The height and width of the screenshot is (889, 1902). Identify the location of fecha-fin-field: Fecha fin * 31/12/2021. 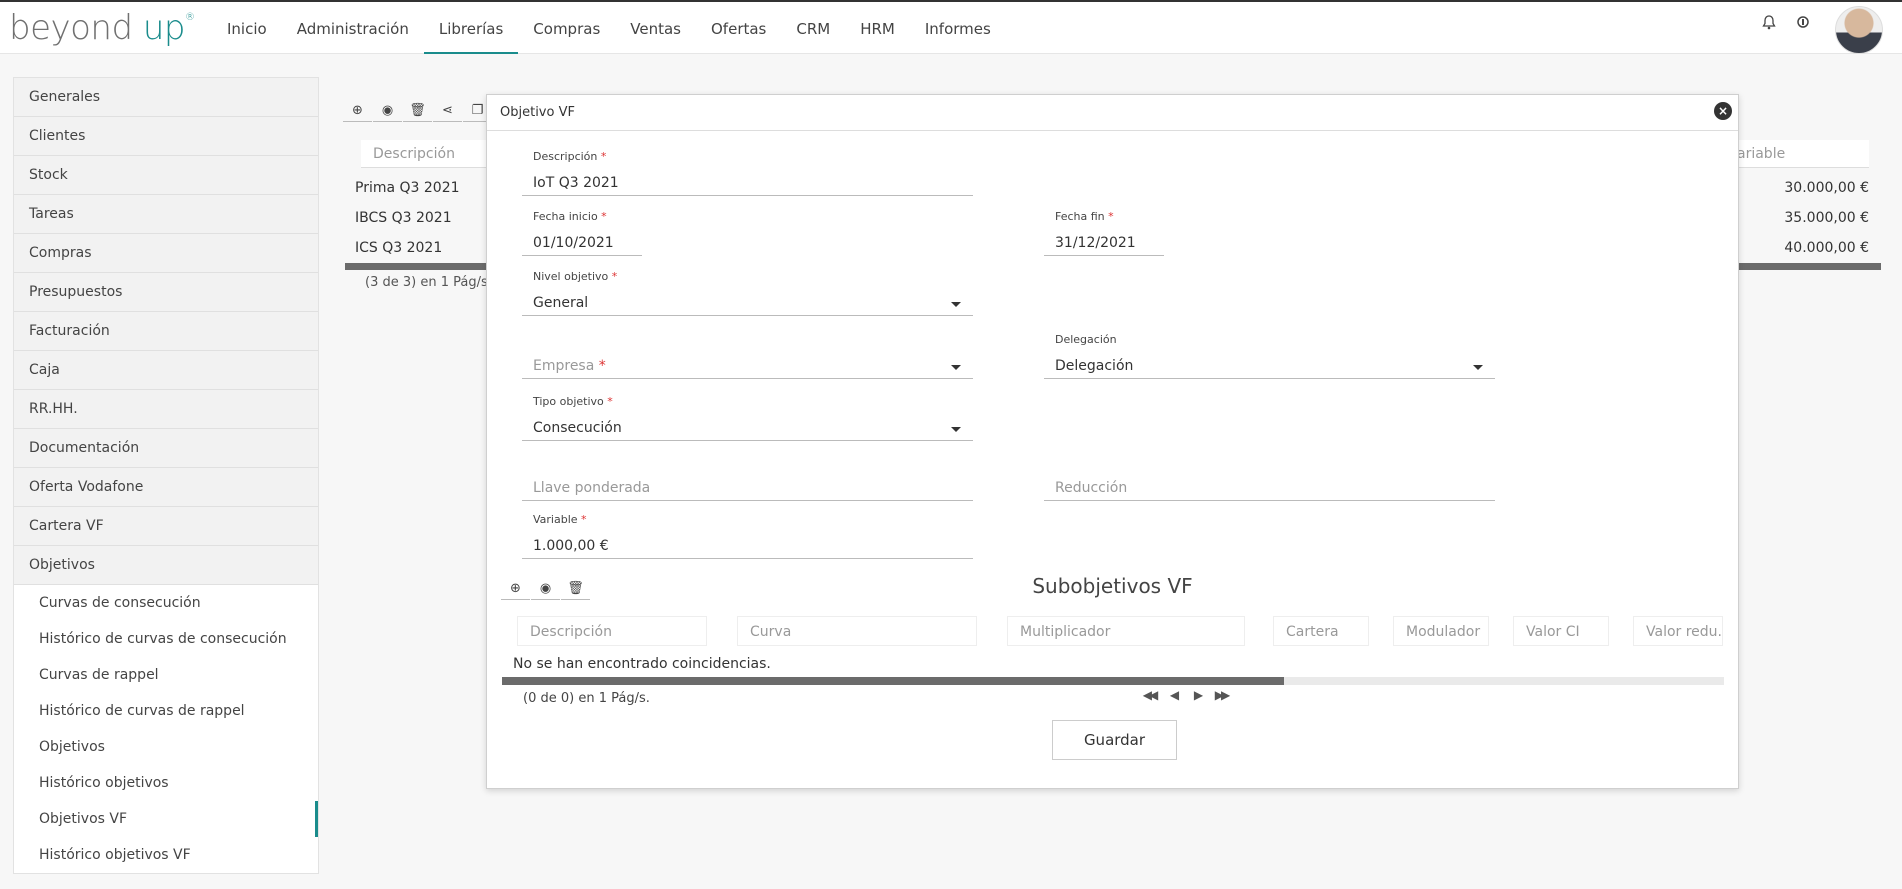
(1104, 235).